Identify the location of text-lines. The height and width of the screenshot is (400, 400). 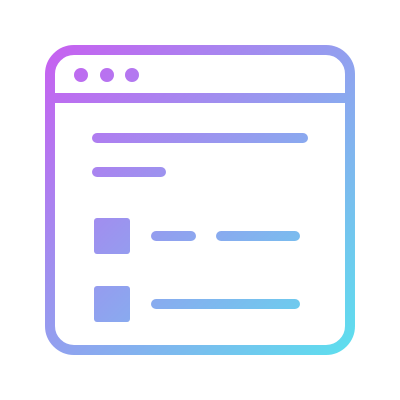
(200, 155).